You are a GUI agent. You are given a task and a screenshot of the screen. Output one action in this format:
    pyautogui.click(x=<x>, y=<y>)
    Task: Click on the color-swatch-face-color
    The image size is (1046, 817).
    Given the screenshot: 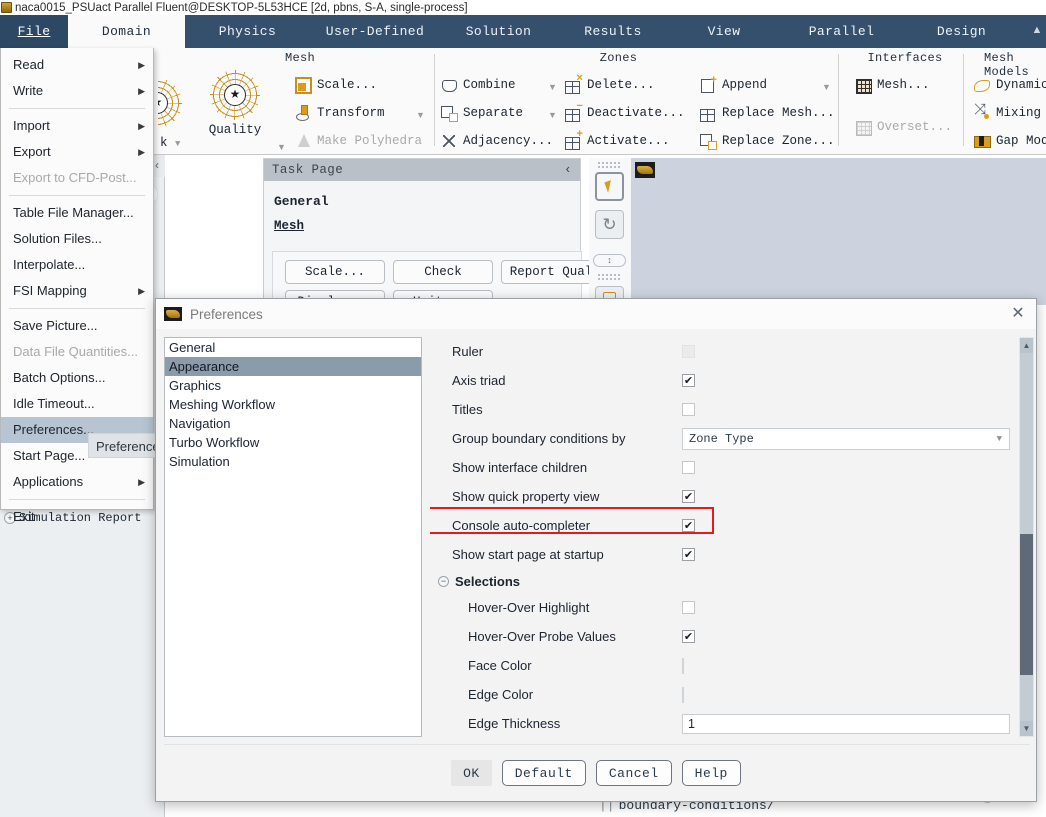 What is the action you would take?
    pyautogui.click(x=683, y=665)
    